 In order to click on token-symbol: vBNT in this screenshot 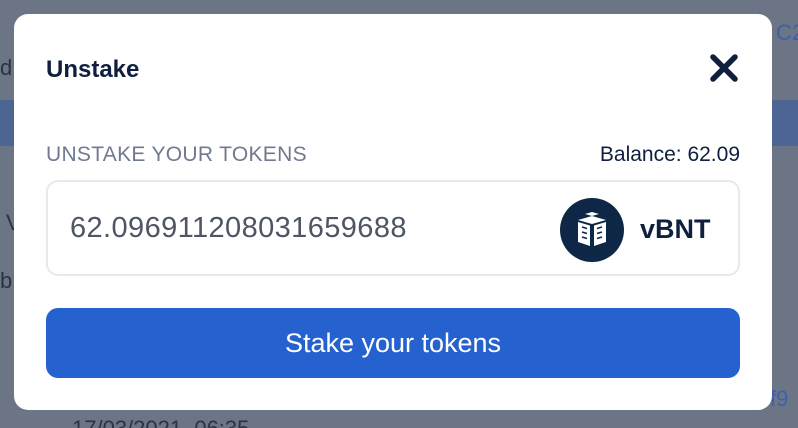, I will do `click(675, 229)`.